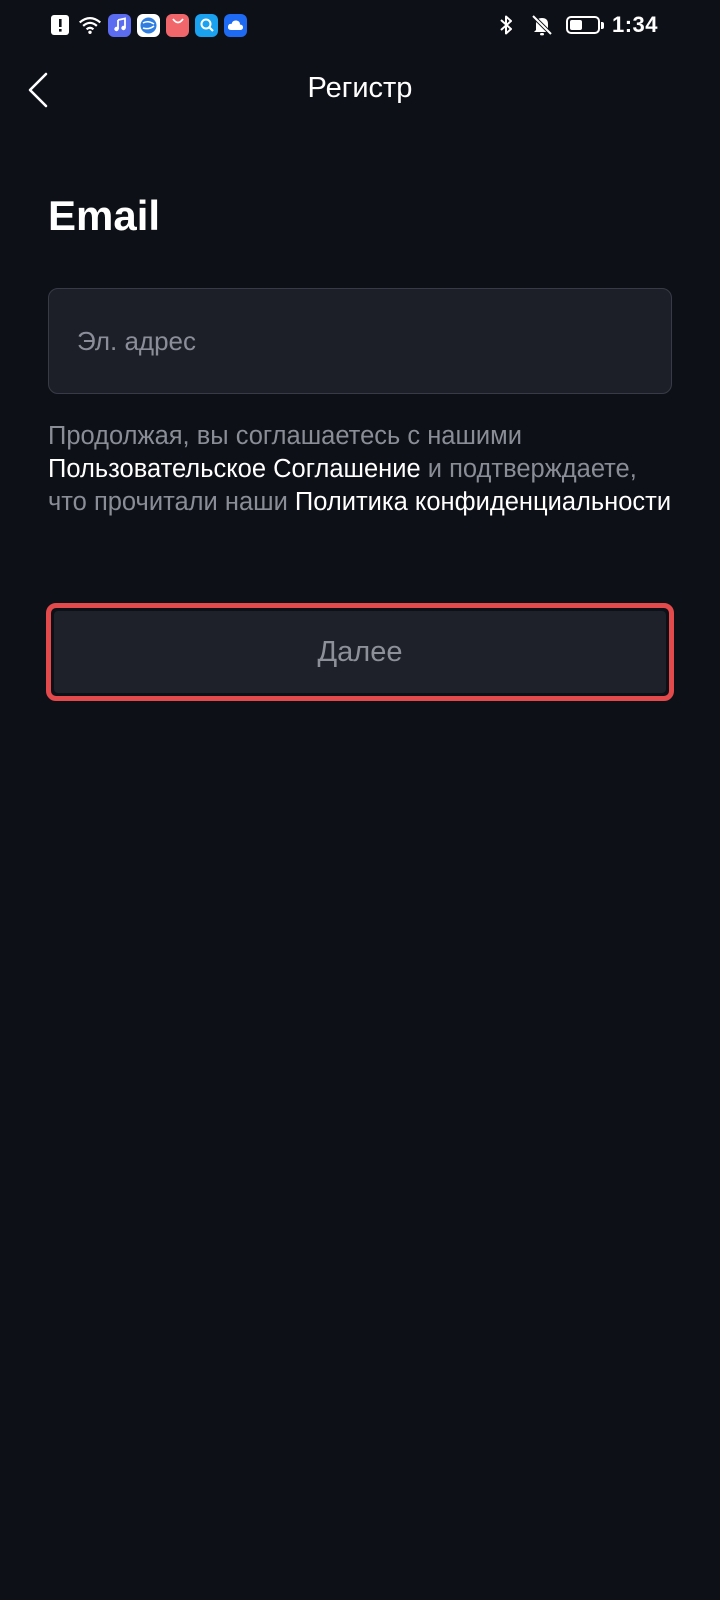 This screenshot has width=720, height=1600. Describe the element at coordinates (542, 25) in the screenshot. I see `notifications-off-icon` at that location.